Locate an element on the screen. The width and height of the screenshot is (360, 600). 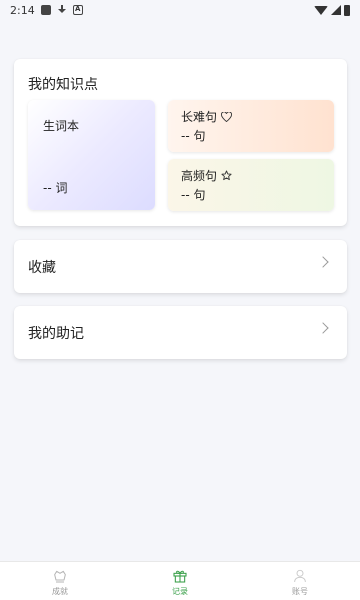
vocab-book-tile: 生词本 -- 词 is located at coordinates (91, 155).